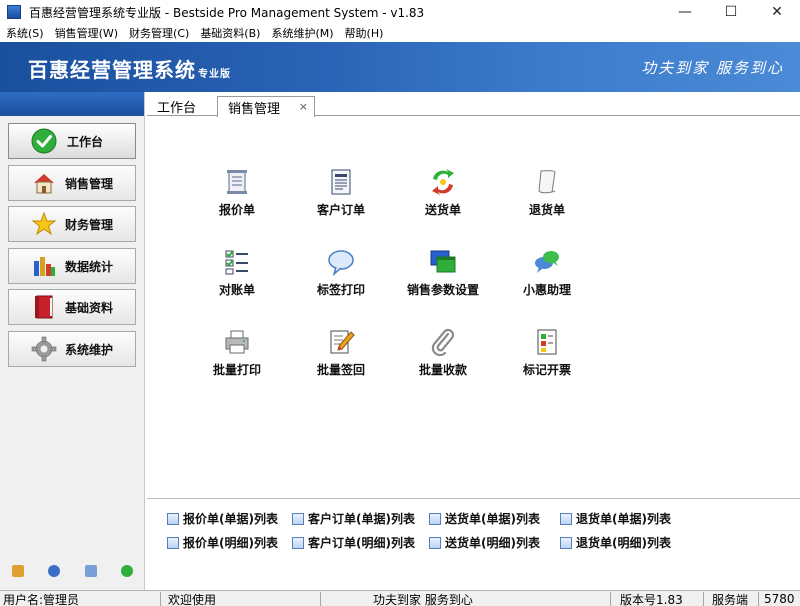 The height and width of the screenshot is (606, 800). Describe the element at coordinates (126, 571) in the screenshot. I see `refresh-icon` at that location.